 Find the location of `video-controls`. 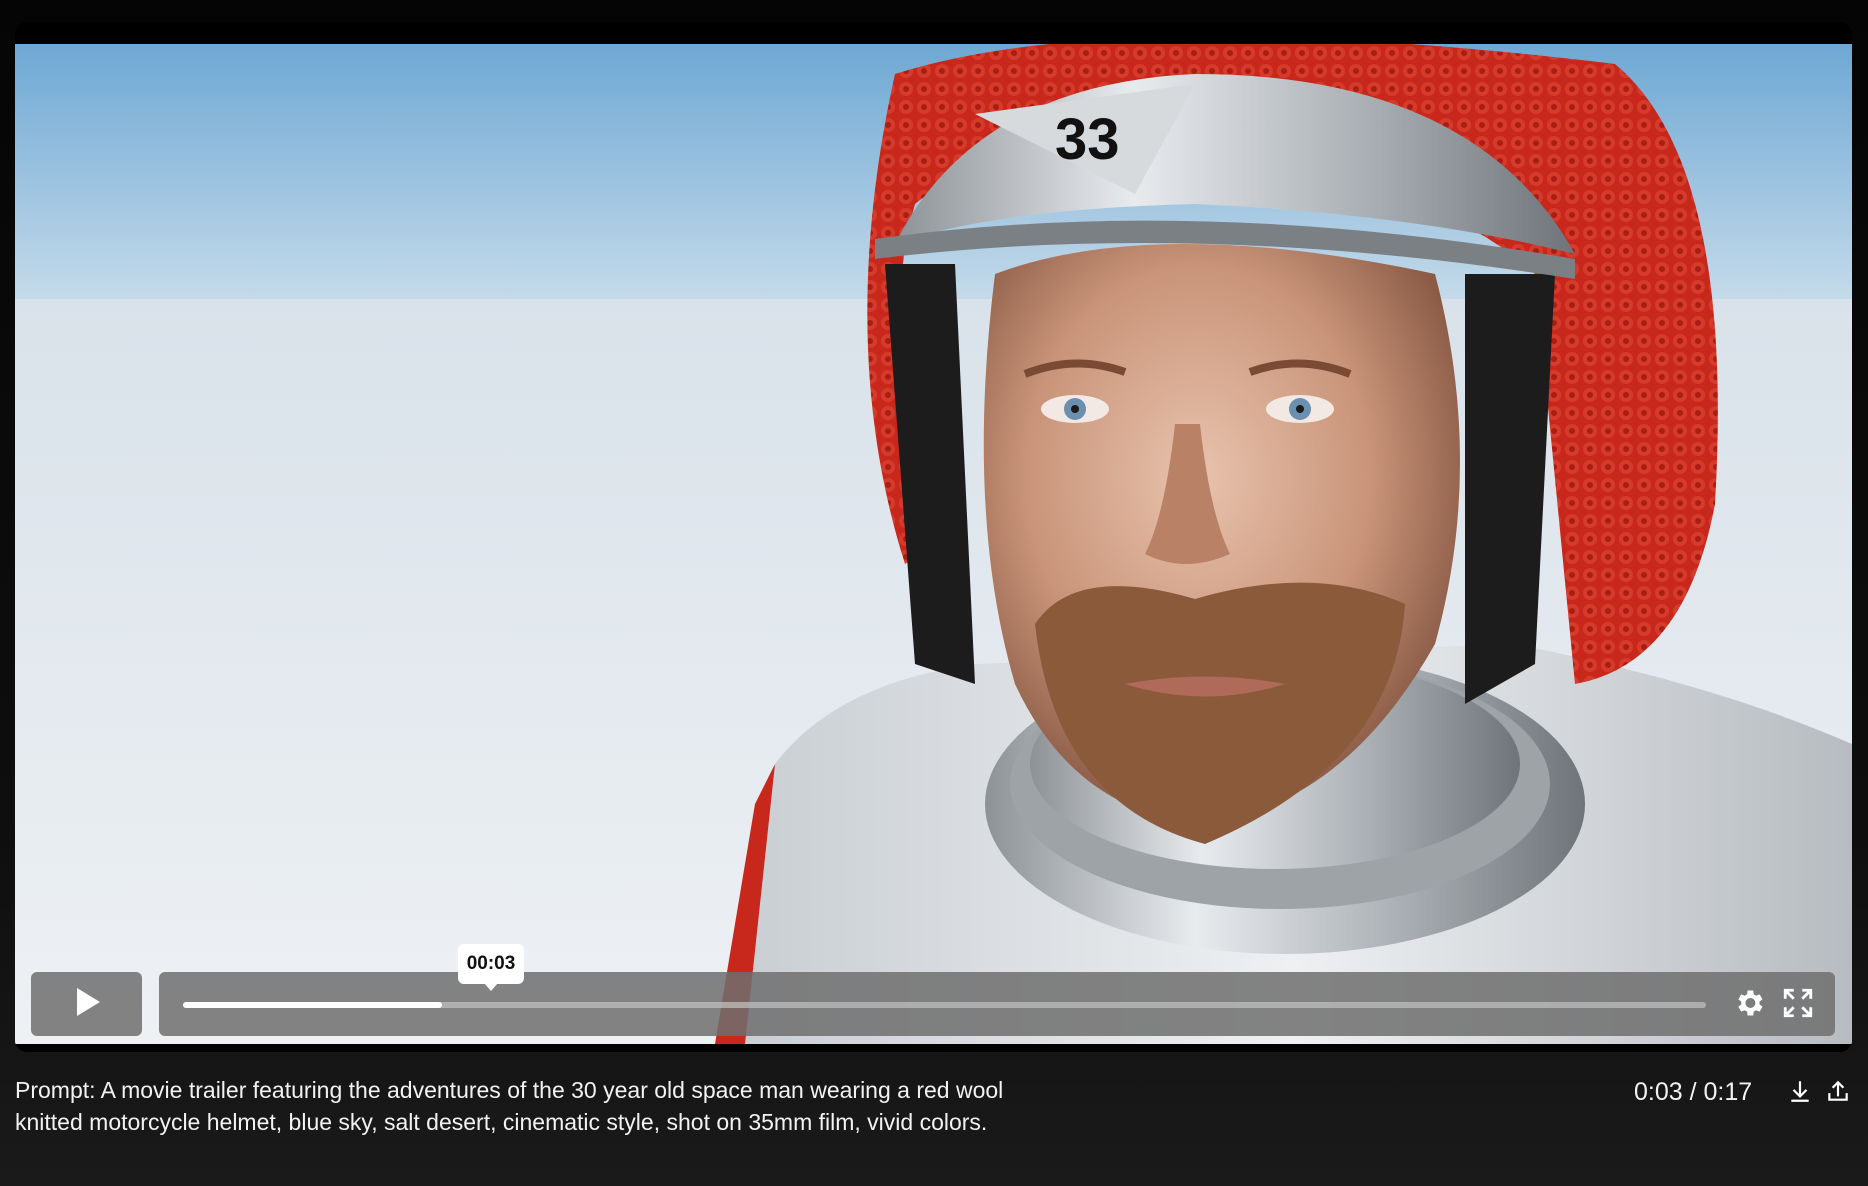

video-controls is located at coordinates (933, 1007).